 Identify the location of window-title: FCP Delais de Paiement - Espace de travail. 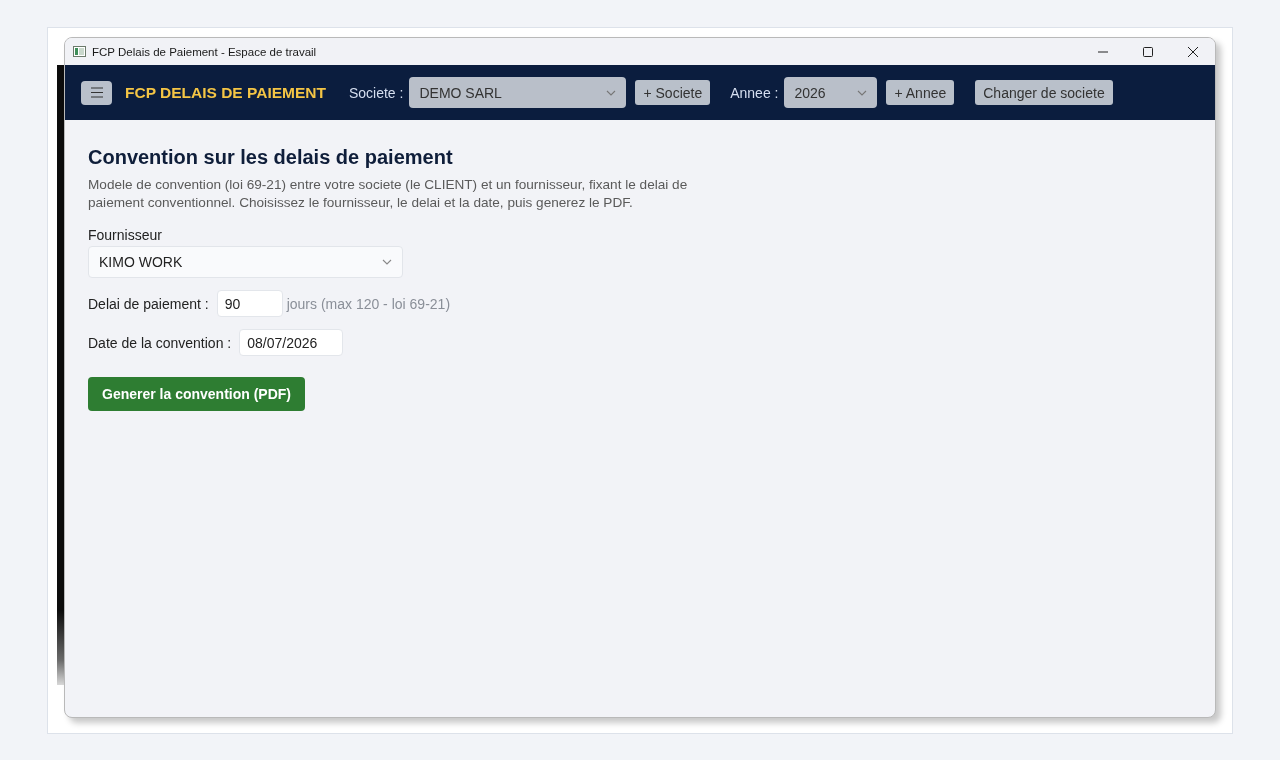
(204, 51).